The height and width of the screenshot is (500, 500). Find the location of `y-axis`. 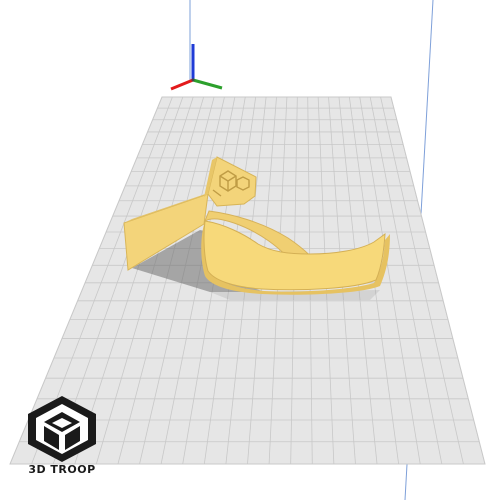

y-axis is located at coordinates (207, 84).